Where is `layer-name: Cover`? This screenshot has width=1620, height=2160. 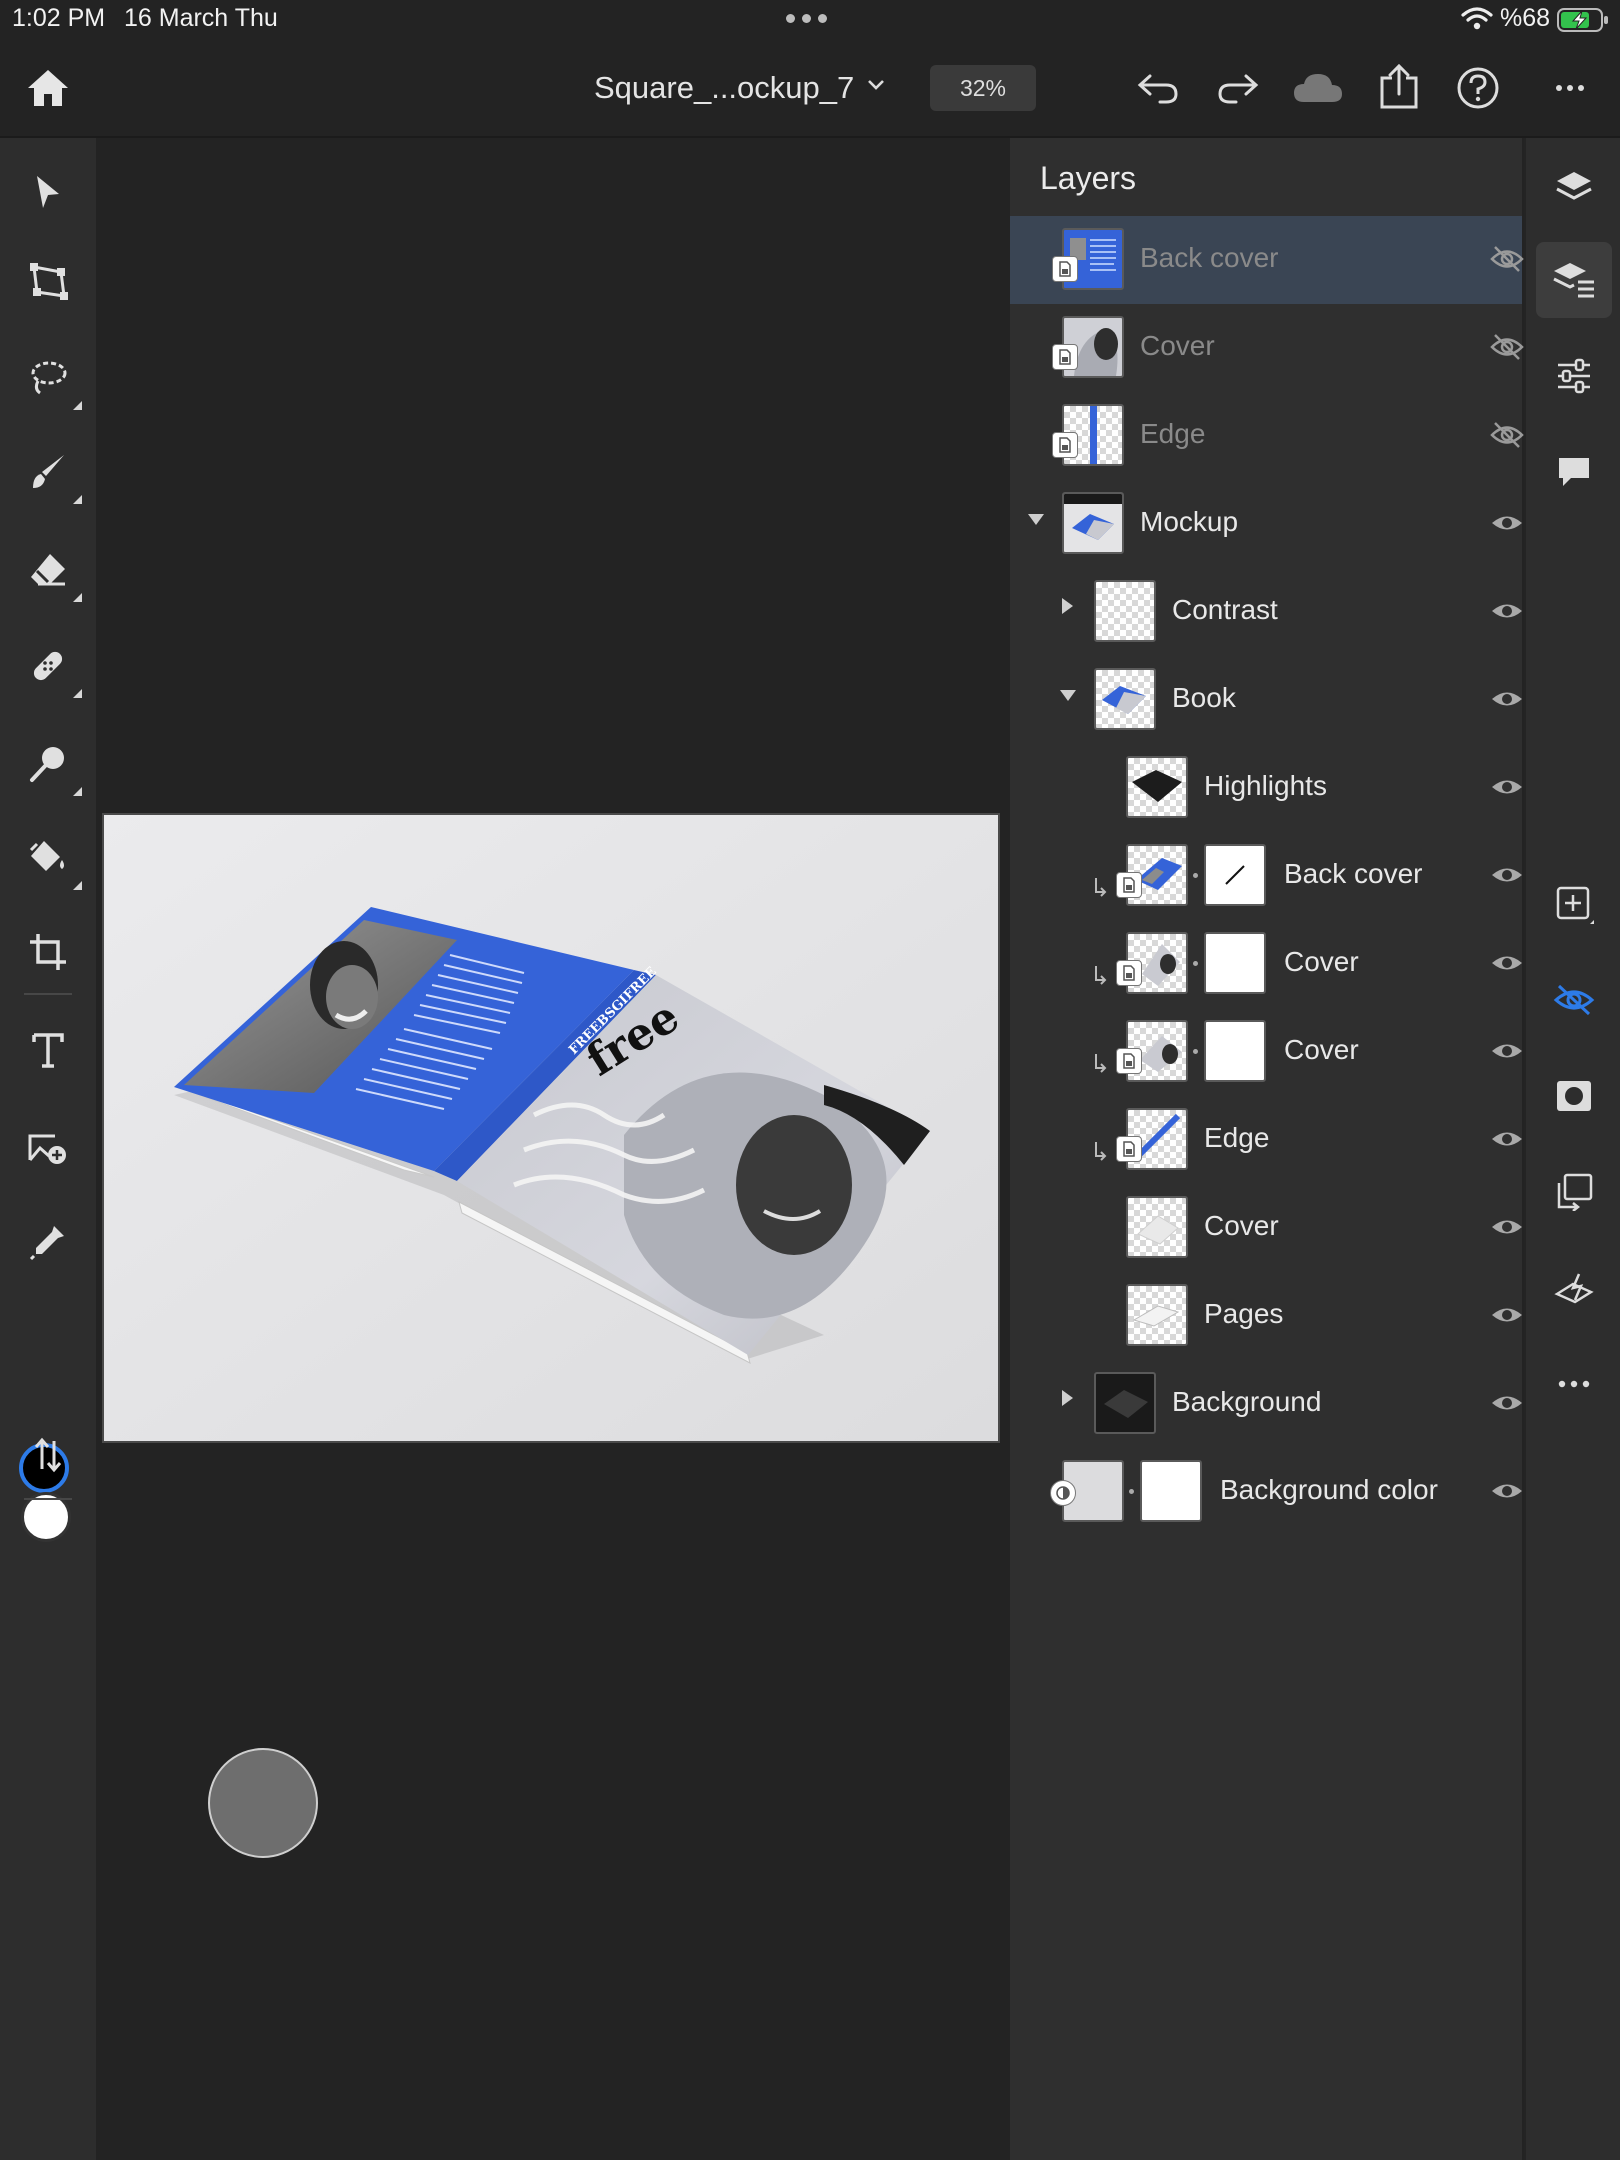
layer-name: Cover is located at coordinates (1177, 345).